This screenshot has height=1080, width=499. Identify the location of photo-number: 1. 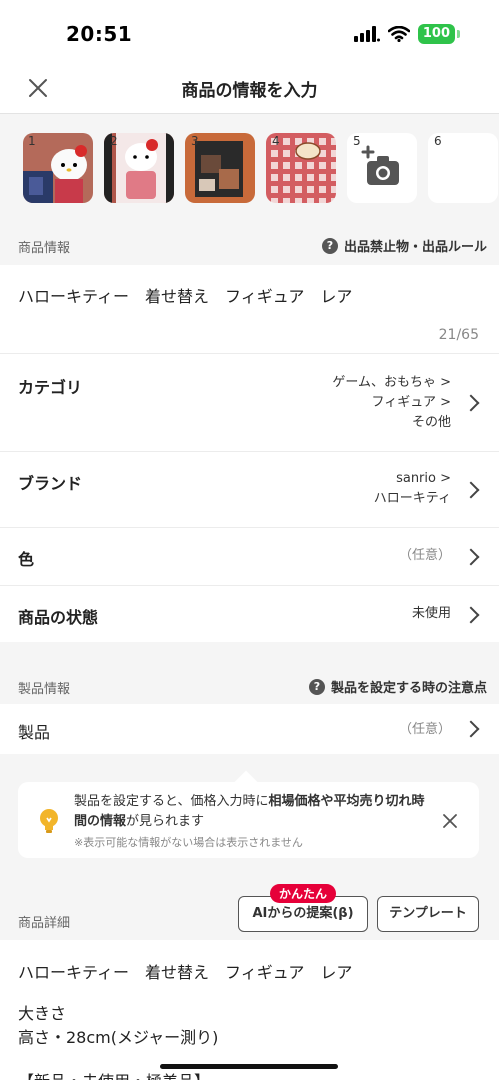
(32, 141).